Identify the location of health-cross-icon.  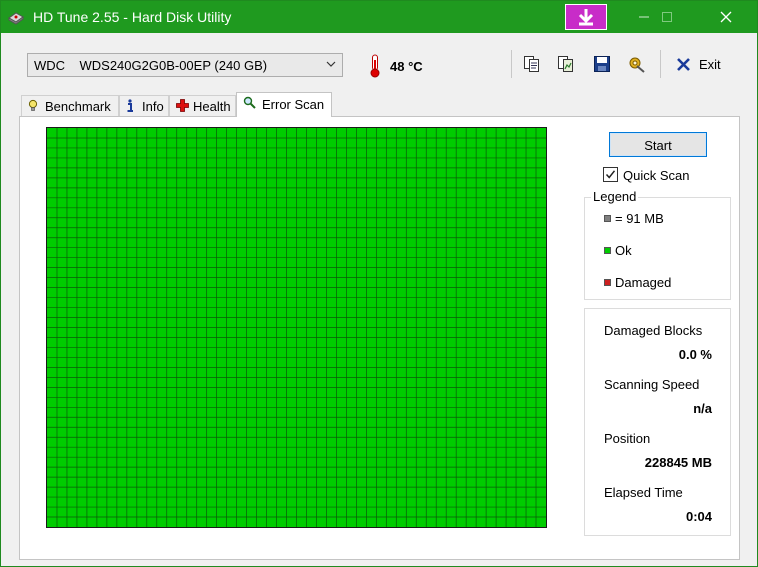
(182, 105).